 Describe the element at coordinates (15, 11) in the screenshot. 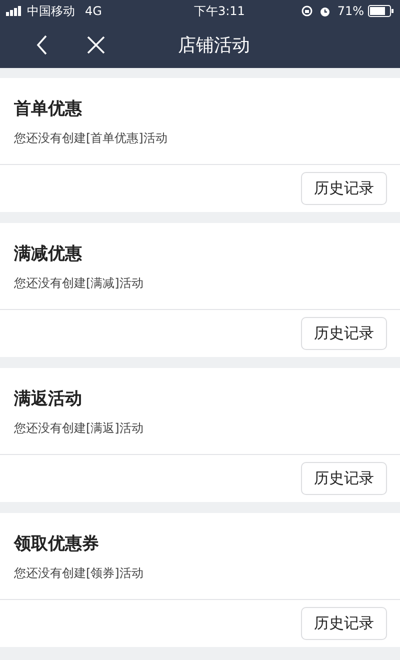

I see `signal-icon` at that location.